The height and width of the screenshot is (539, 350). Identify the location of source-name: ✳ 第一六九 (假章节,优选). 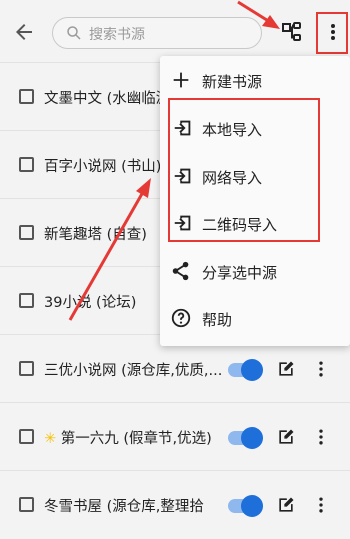
(128, 437).